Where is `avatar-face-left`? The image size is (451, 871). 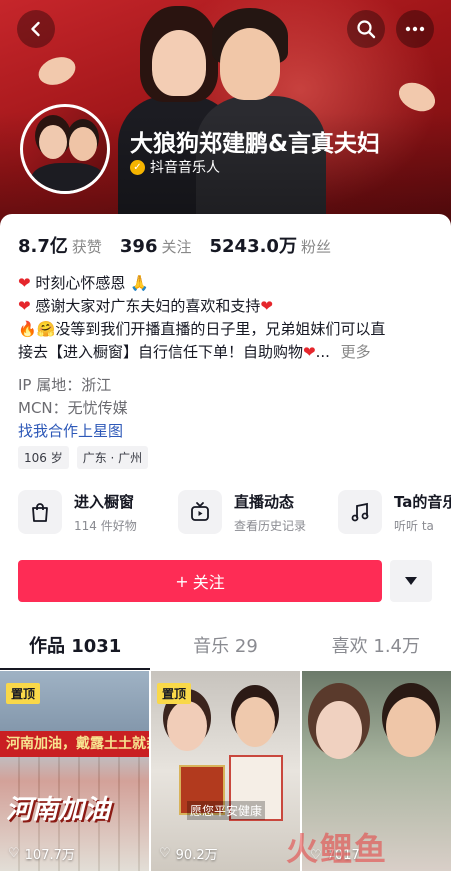
avatar-face-left is located at coordinates (53, 142).